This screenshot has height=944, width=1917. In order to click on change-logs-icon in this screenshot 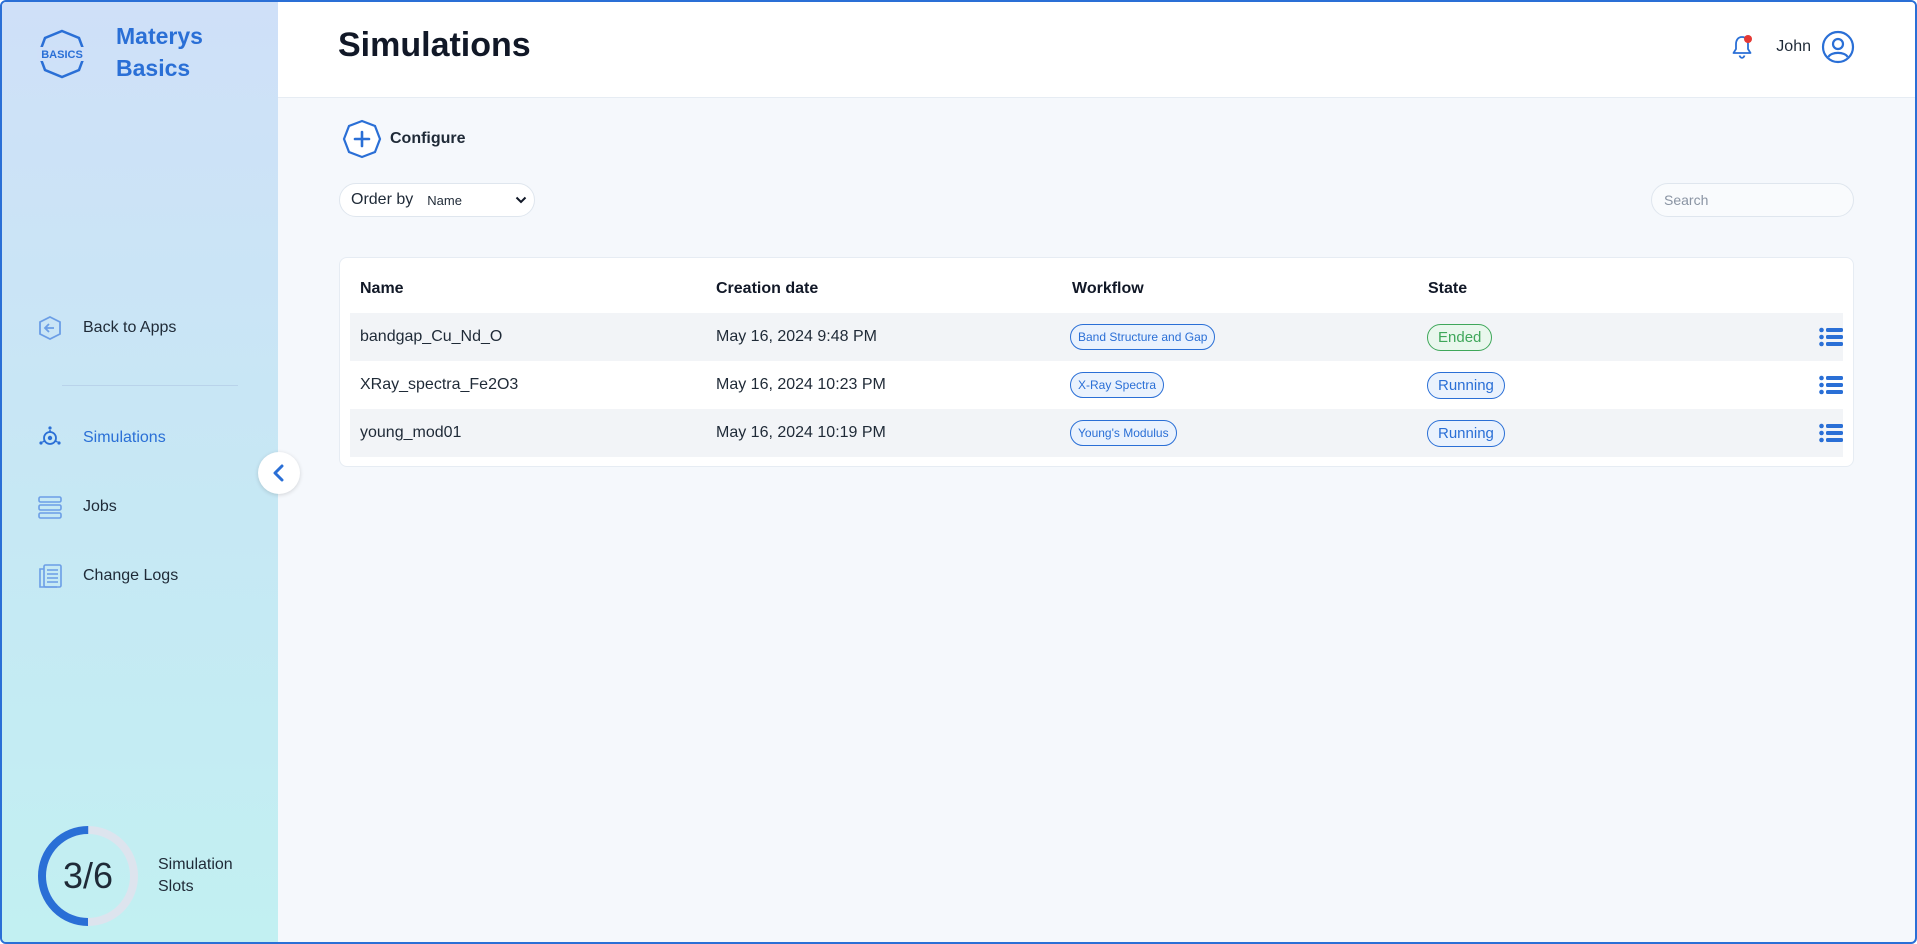, I will do `click(50, 576)`.